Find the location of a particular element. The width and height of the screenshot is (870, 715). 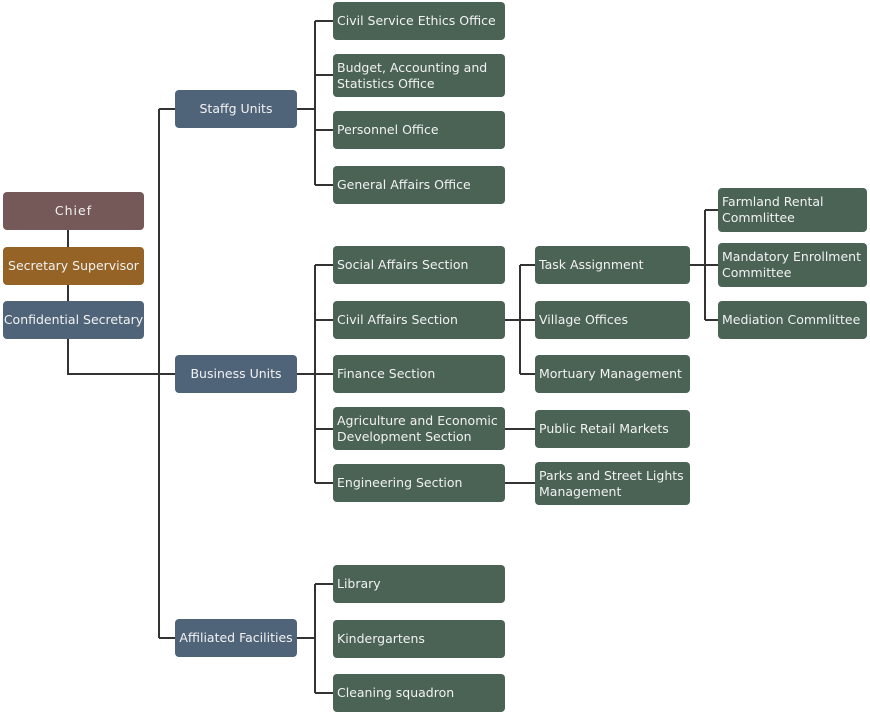

civil-affairs-sub-box: Task Assignment is located at coordinates (612, 265).